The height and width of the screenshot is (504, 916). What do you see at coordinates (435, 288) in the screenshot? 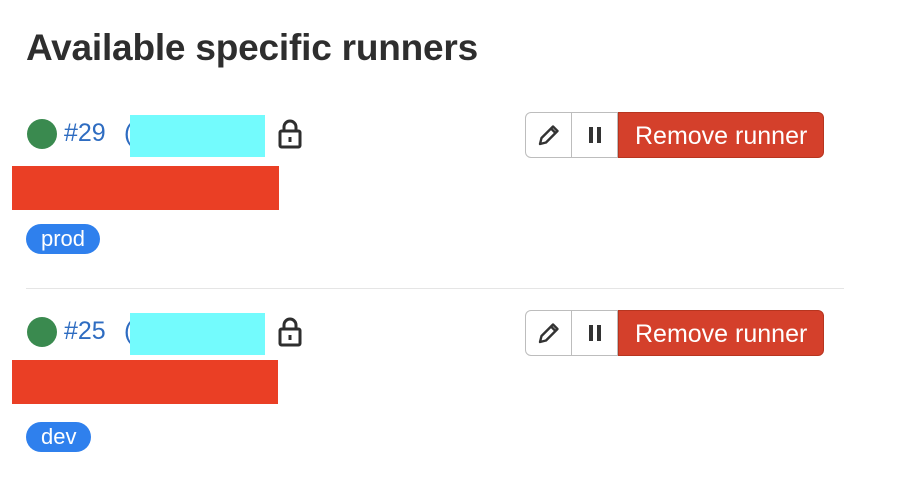
I see `runner-divider` at bounding box center [435, 288].